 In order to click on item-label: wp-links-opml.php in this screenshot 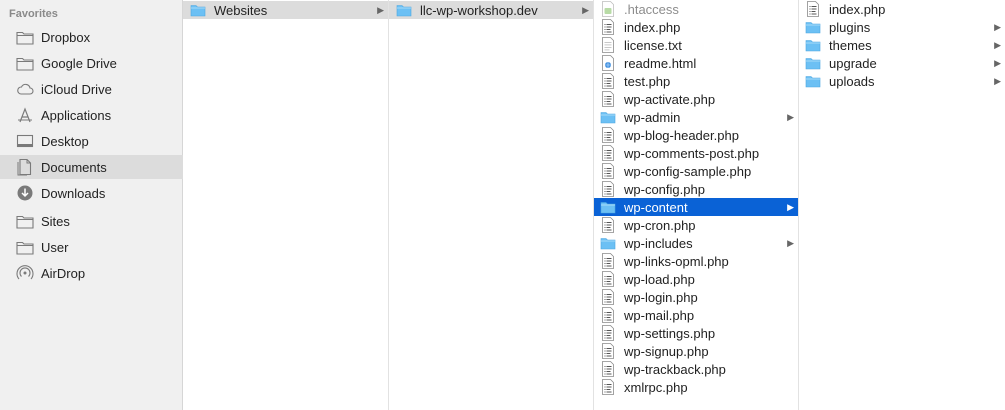, I will do `click(676, 261)`.